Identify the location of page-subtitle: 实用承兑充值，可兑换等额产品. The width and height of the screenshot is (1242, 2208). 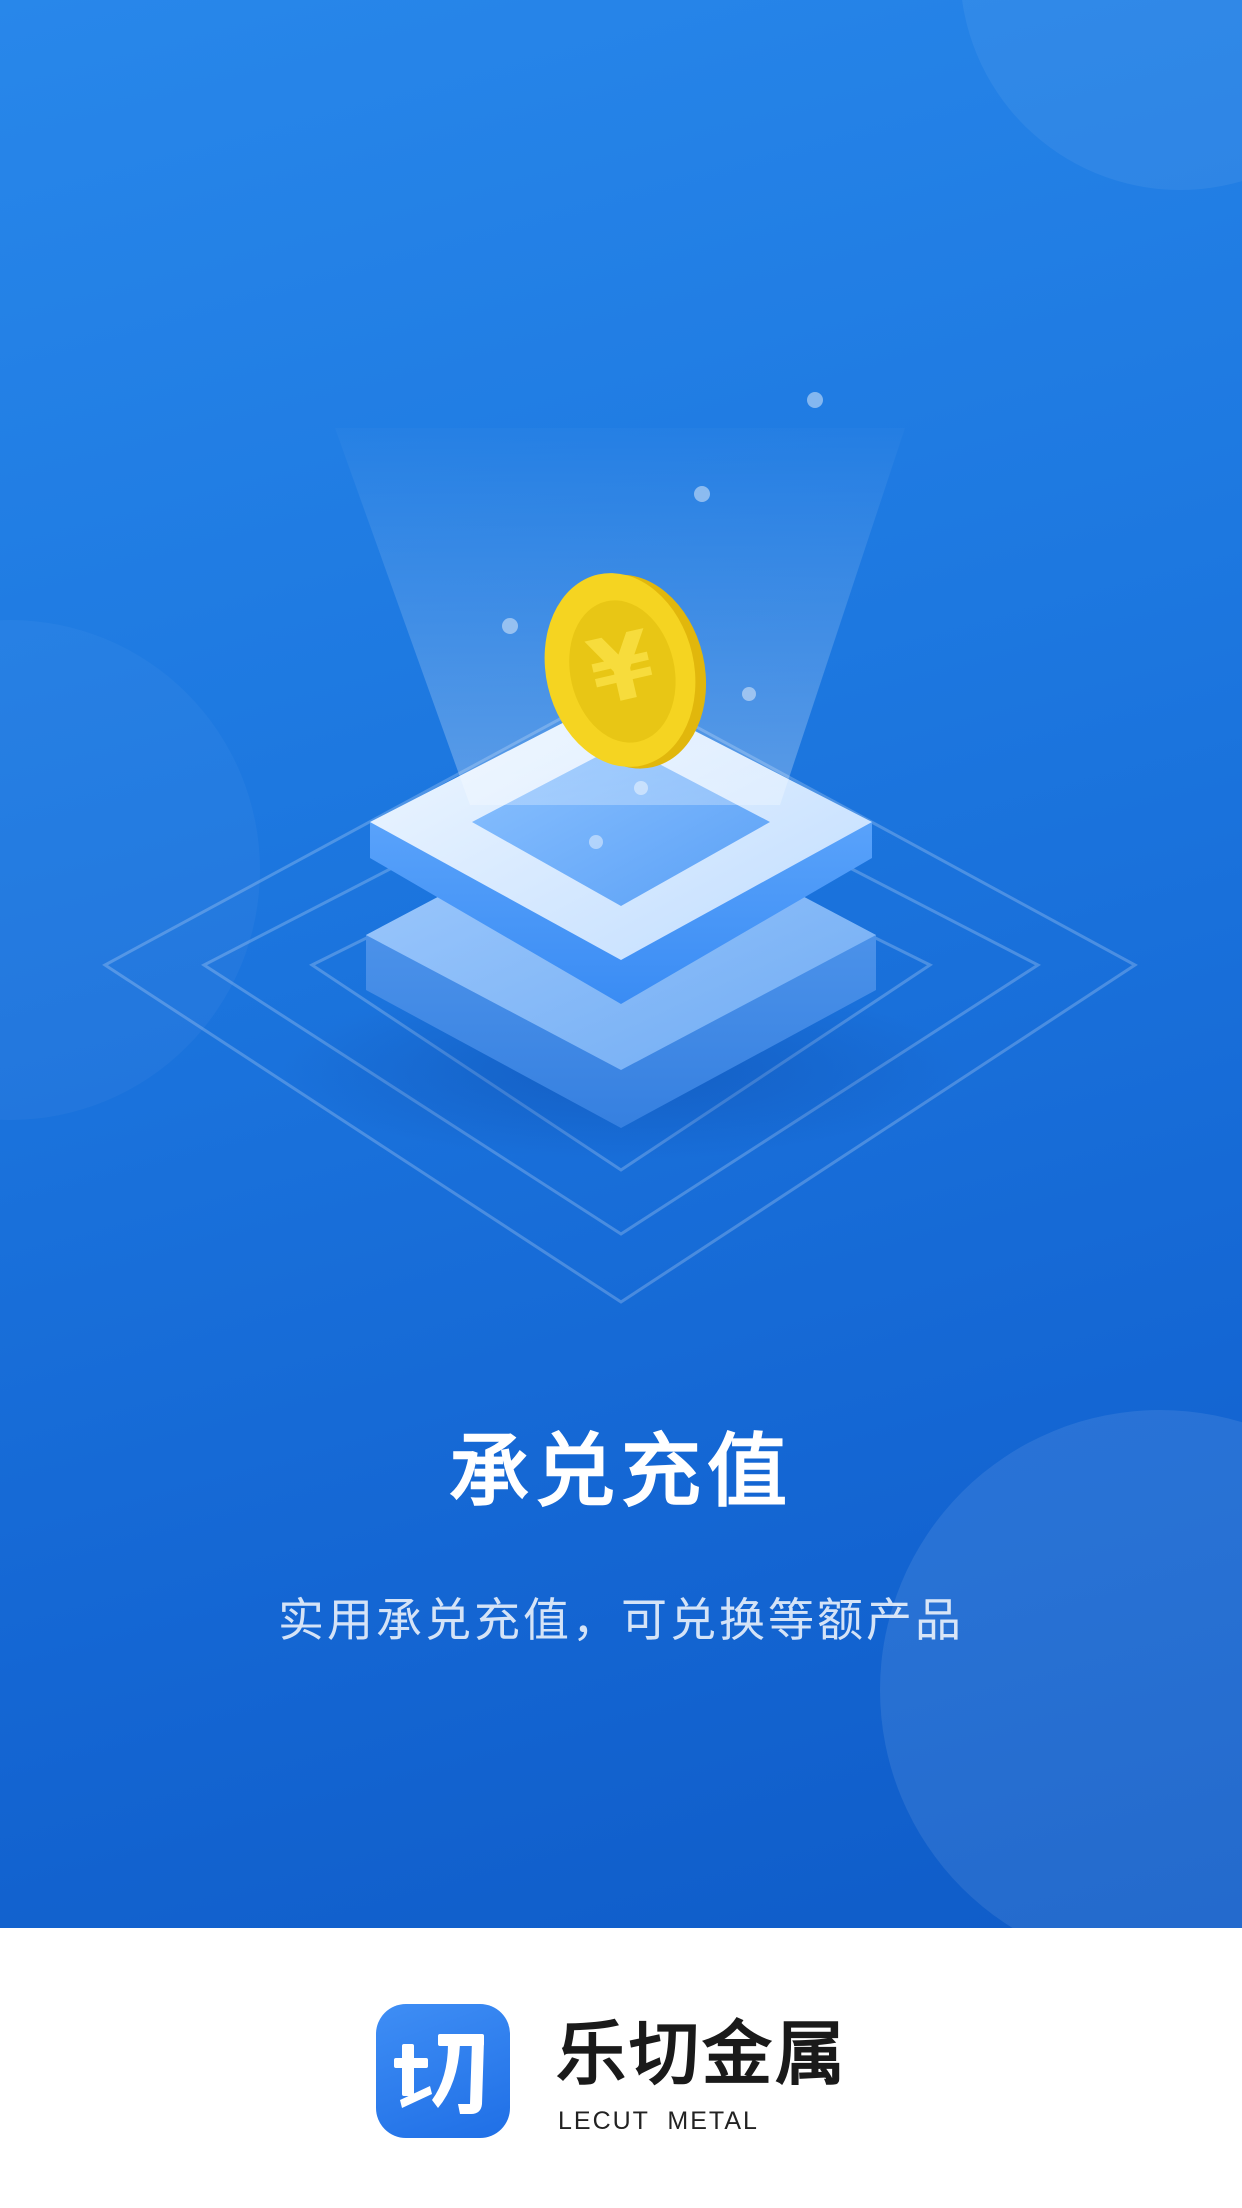
(621, 1620).